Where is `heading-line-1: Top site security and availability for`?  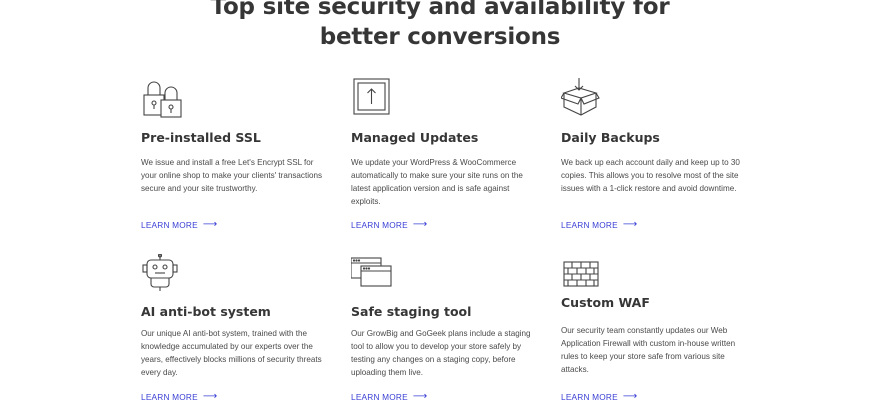
heading-line-1: Top site security and availability for is located at coordinates (440, 10).